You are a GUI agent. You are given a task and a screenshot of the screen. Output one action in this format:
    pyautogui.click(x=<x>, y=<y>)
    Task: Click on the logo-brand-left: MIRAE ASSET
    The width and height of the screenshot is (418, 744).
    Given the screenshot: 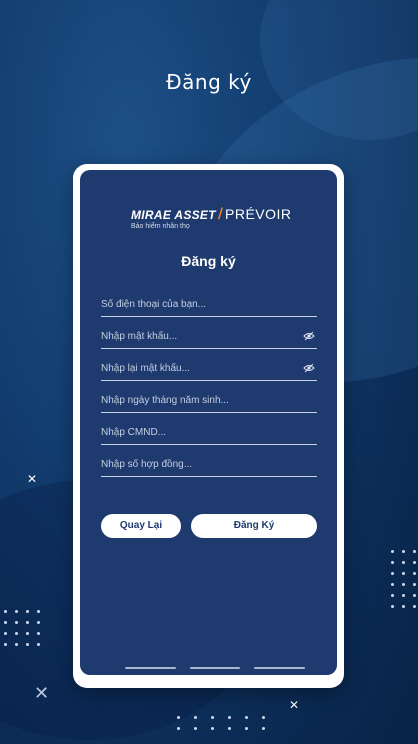 What is the action you would take?
    pyautogui.click(x=173, y=215)
    